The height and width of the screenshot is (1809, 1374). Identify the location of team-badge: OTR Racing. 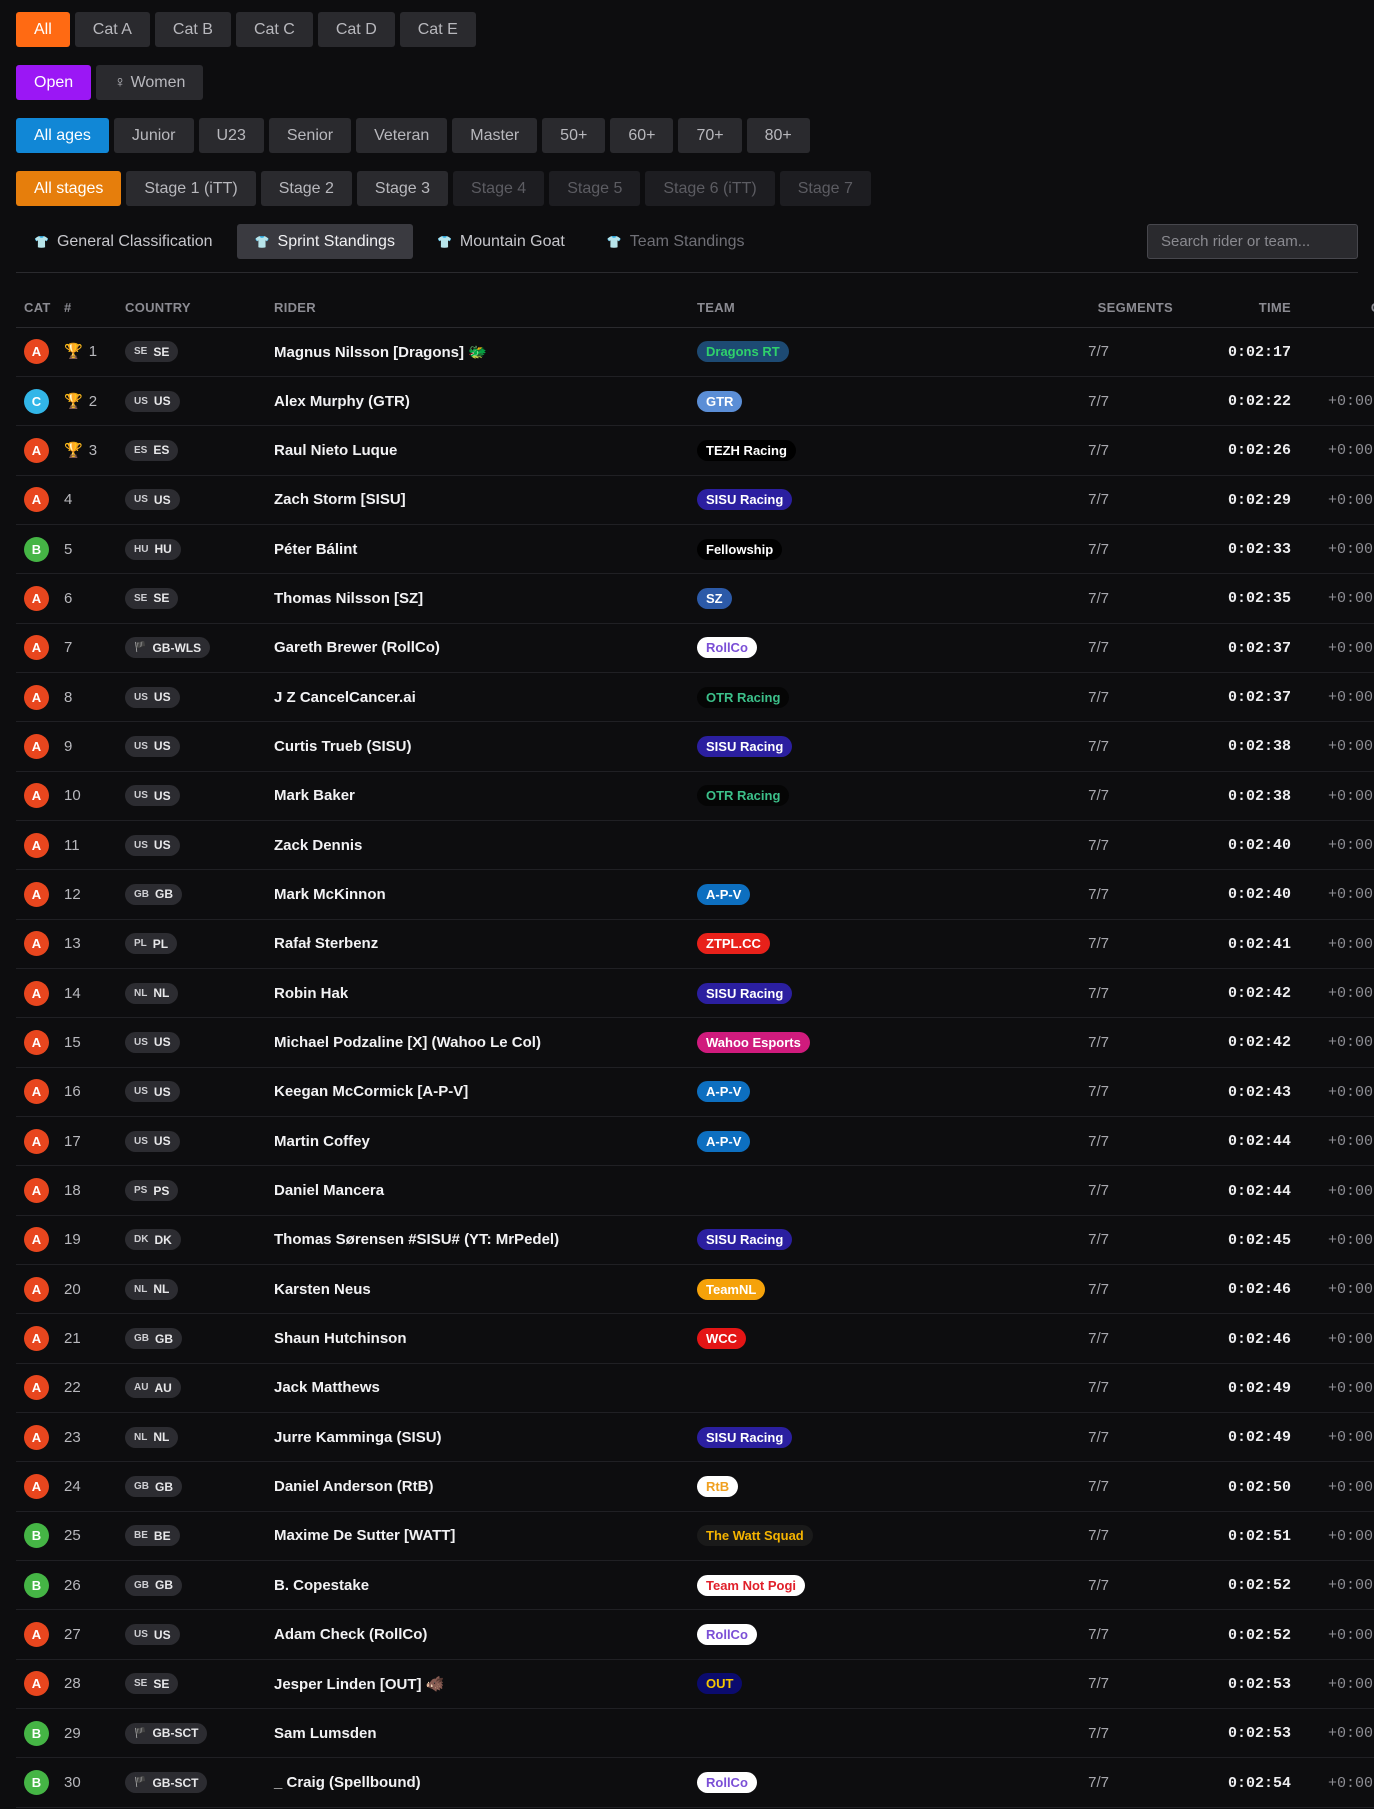
(743, 697).